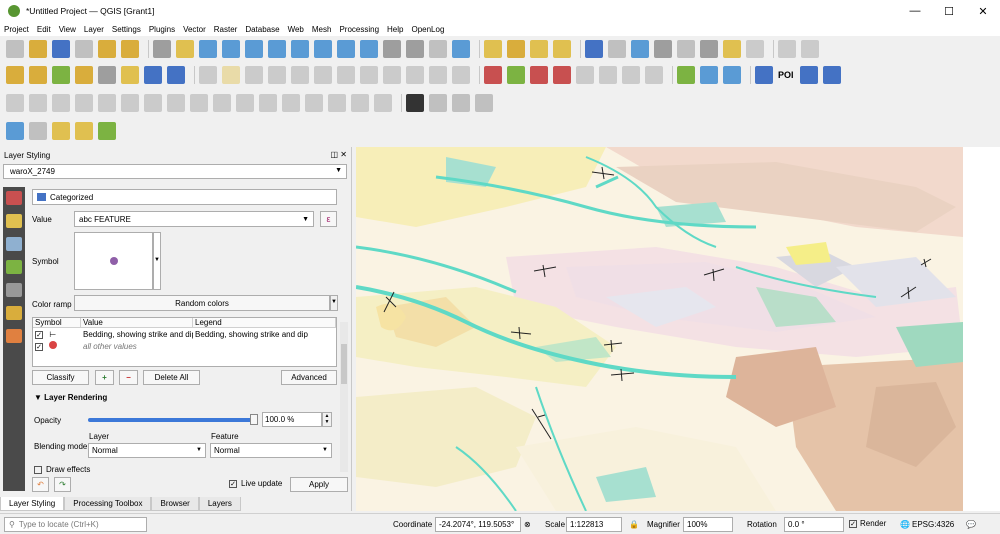 The image size is (1000, 534). What do you see at coordinates (949, 11) in the screenshot?
I see `maximize-button: ☐` at bounding box center [949, 11].